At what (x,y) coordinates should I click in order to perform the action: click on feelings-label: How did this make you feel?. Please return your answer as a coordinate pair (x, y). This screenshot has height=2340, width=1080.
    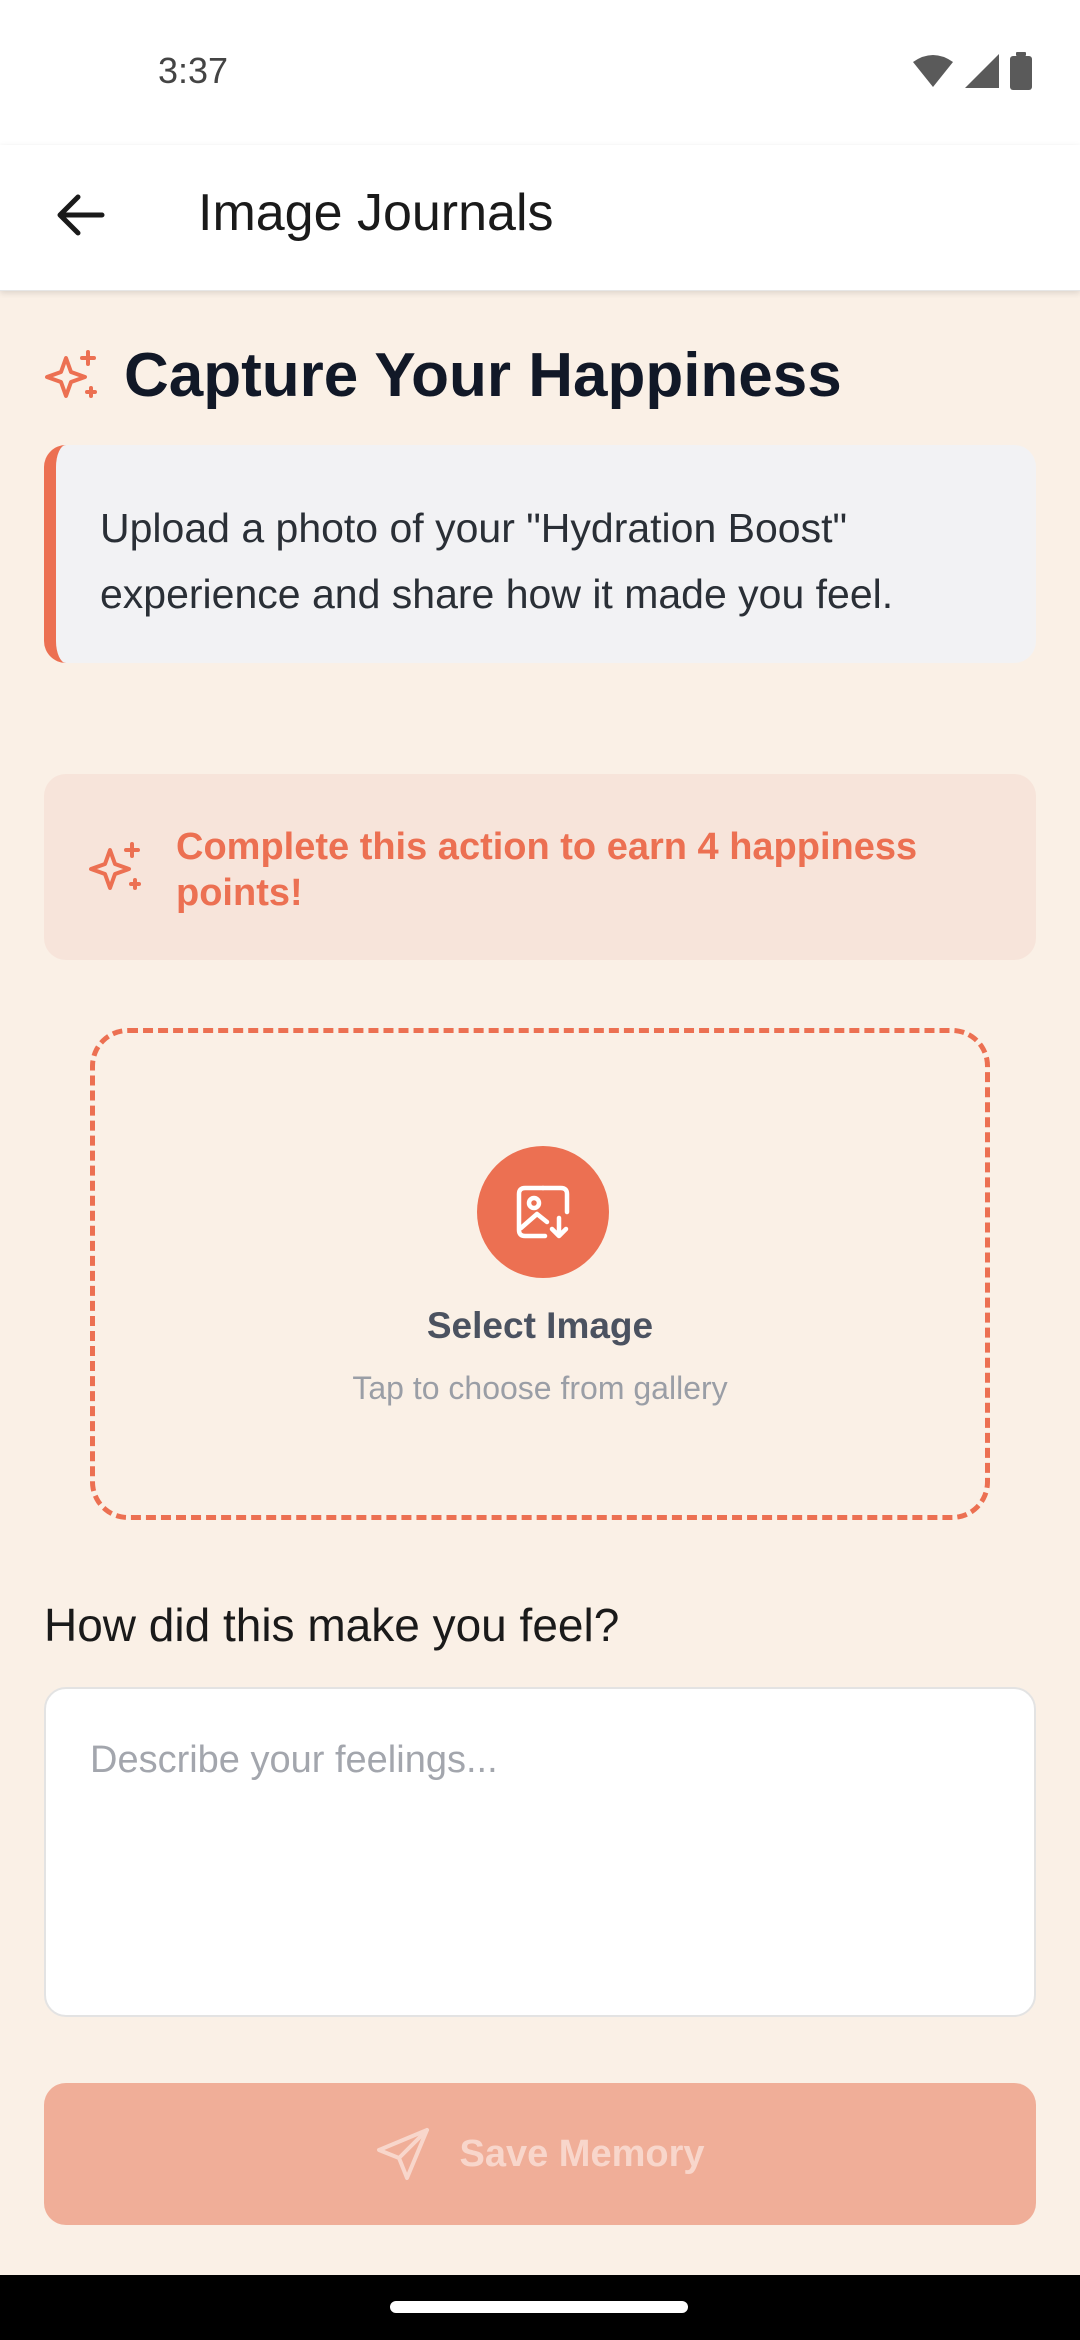
    Looking at the image, I should click on (332, 1625).